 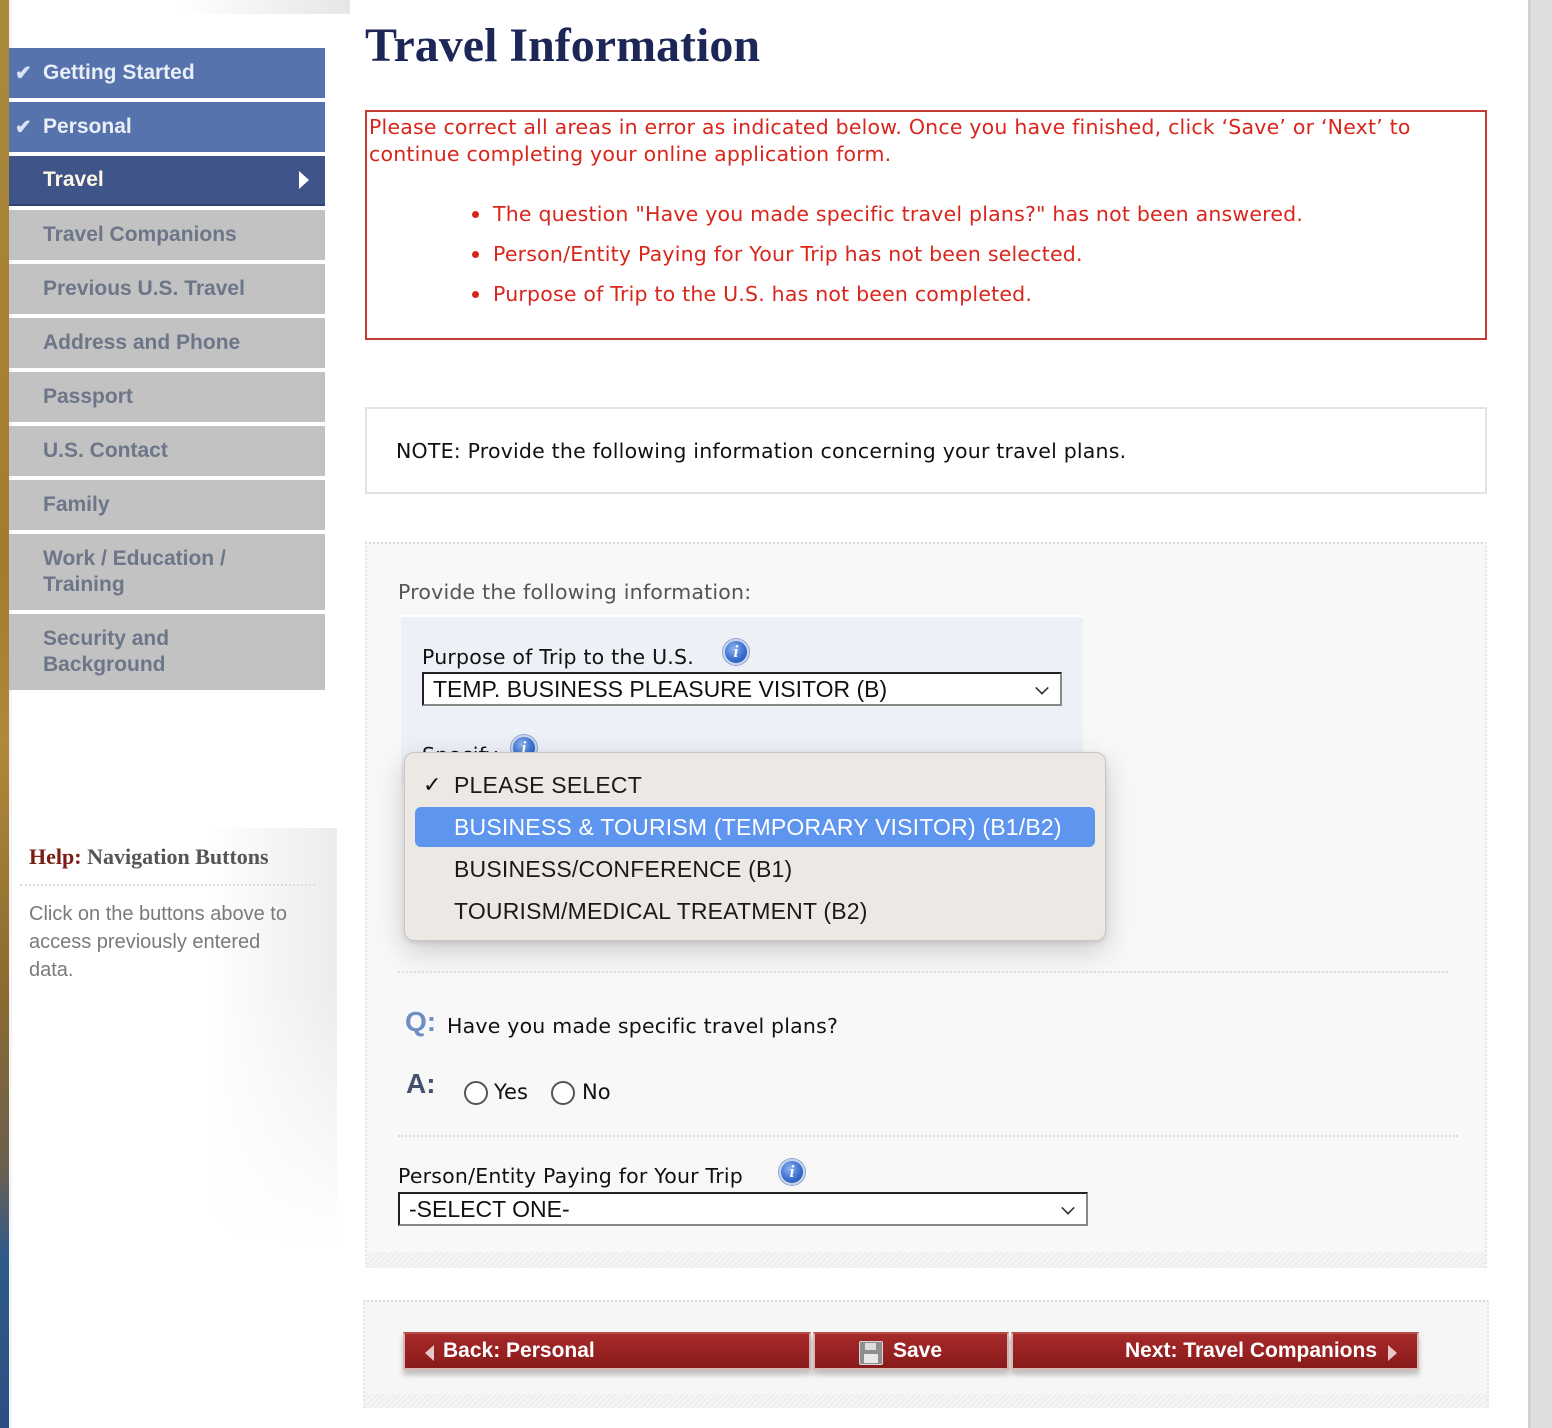 What do you see at coordinates (575, 592) in the screenshot?
I see `form-intro: Provide the following information:` at bounding box center [575, 592].